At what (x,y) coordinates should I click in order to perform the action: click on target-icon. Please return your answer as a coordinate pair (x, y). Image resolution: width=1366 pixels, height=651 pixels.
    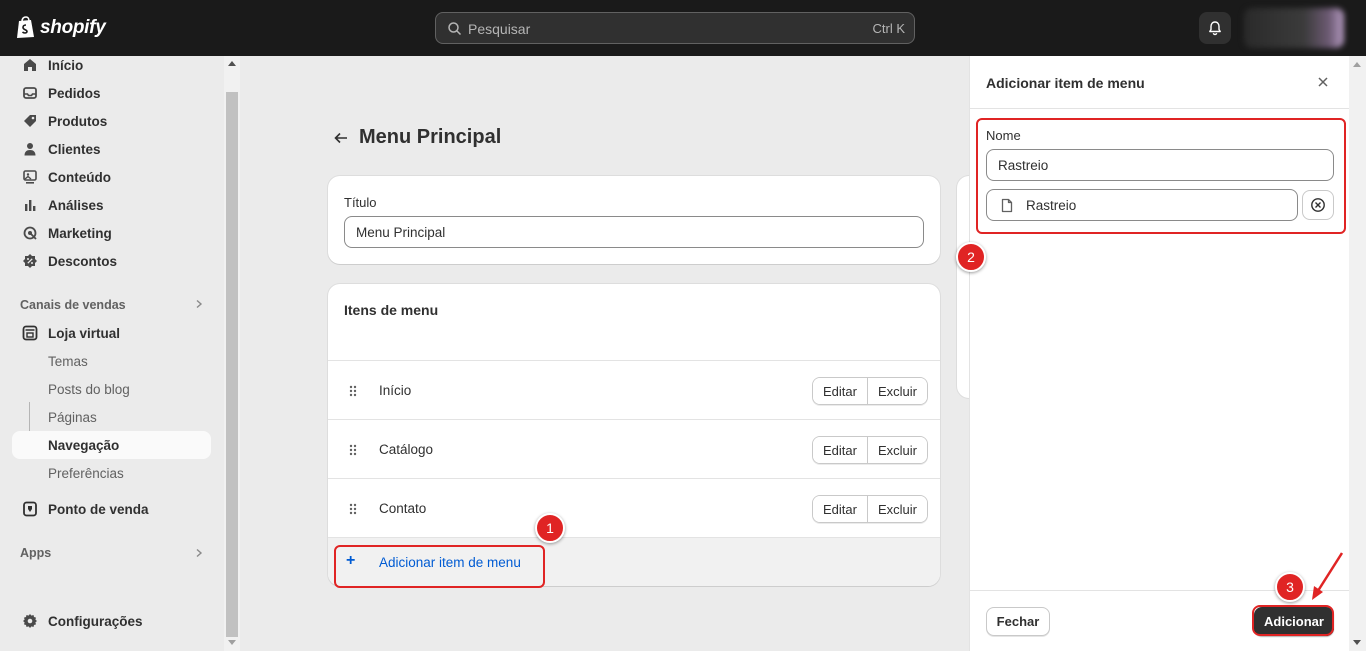
    Looking at the image, I should click on (30, 233).